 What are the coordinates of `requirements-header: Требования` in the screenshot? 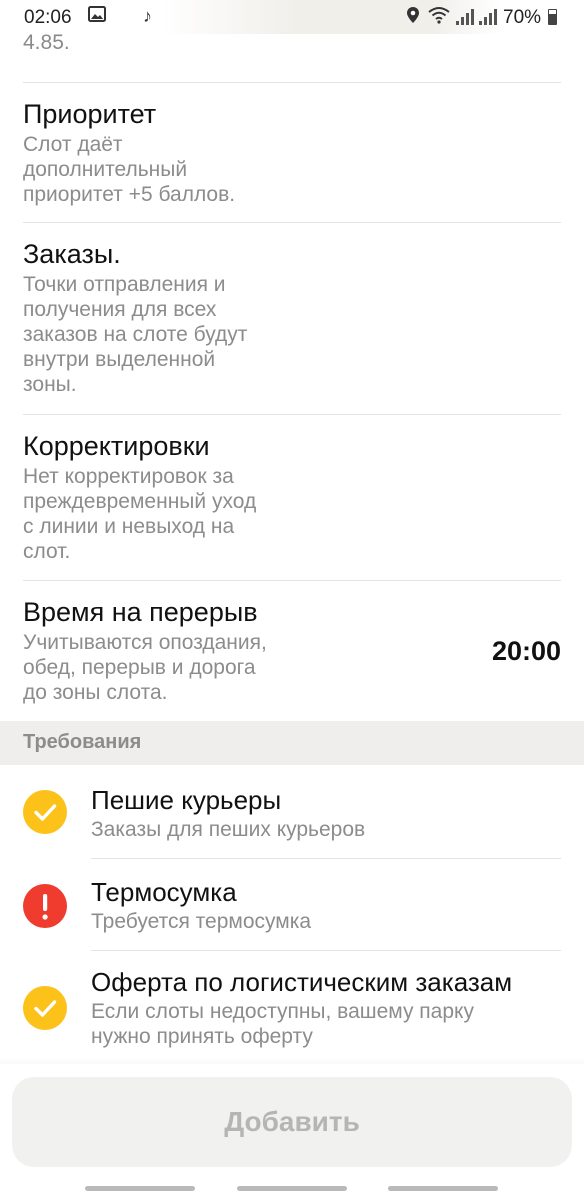 It's located at (292, 743).